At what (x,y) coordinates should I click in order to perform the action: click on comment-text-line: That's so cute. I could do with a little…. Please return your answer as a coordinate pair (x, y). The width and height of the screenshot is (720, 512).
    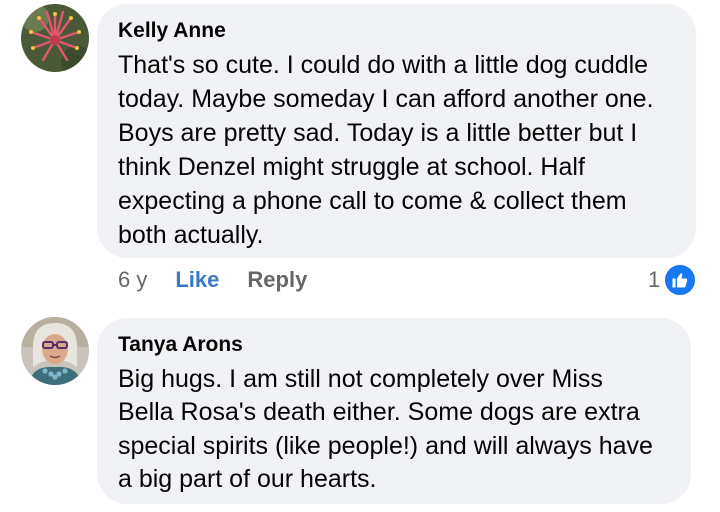
    Looking at the image, I should click on (383, 65).